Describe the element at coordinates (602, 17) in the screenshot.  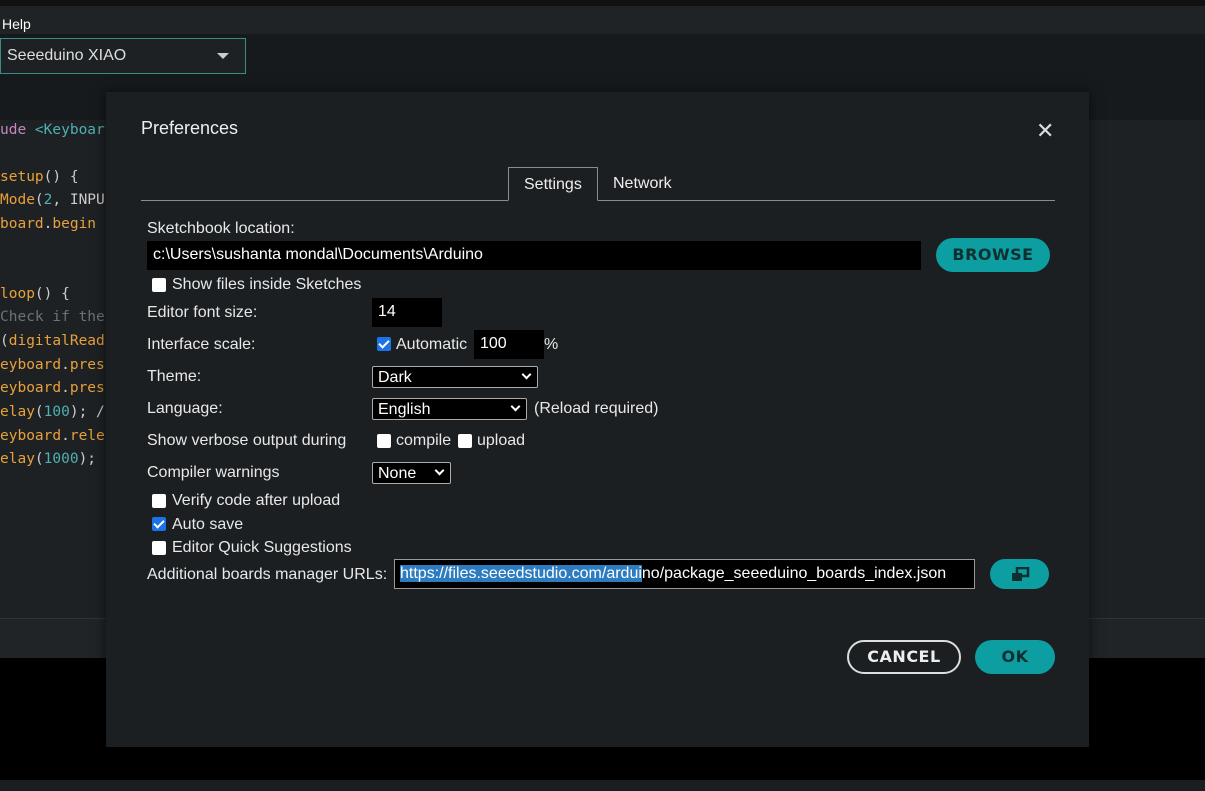
I see `menu-bar: Help` at that location.